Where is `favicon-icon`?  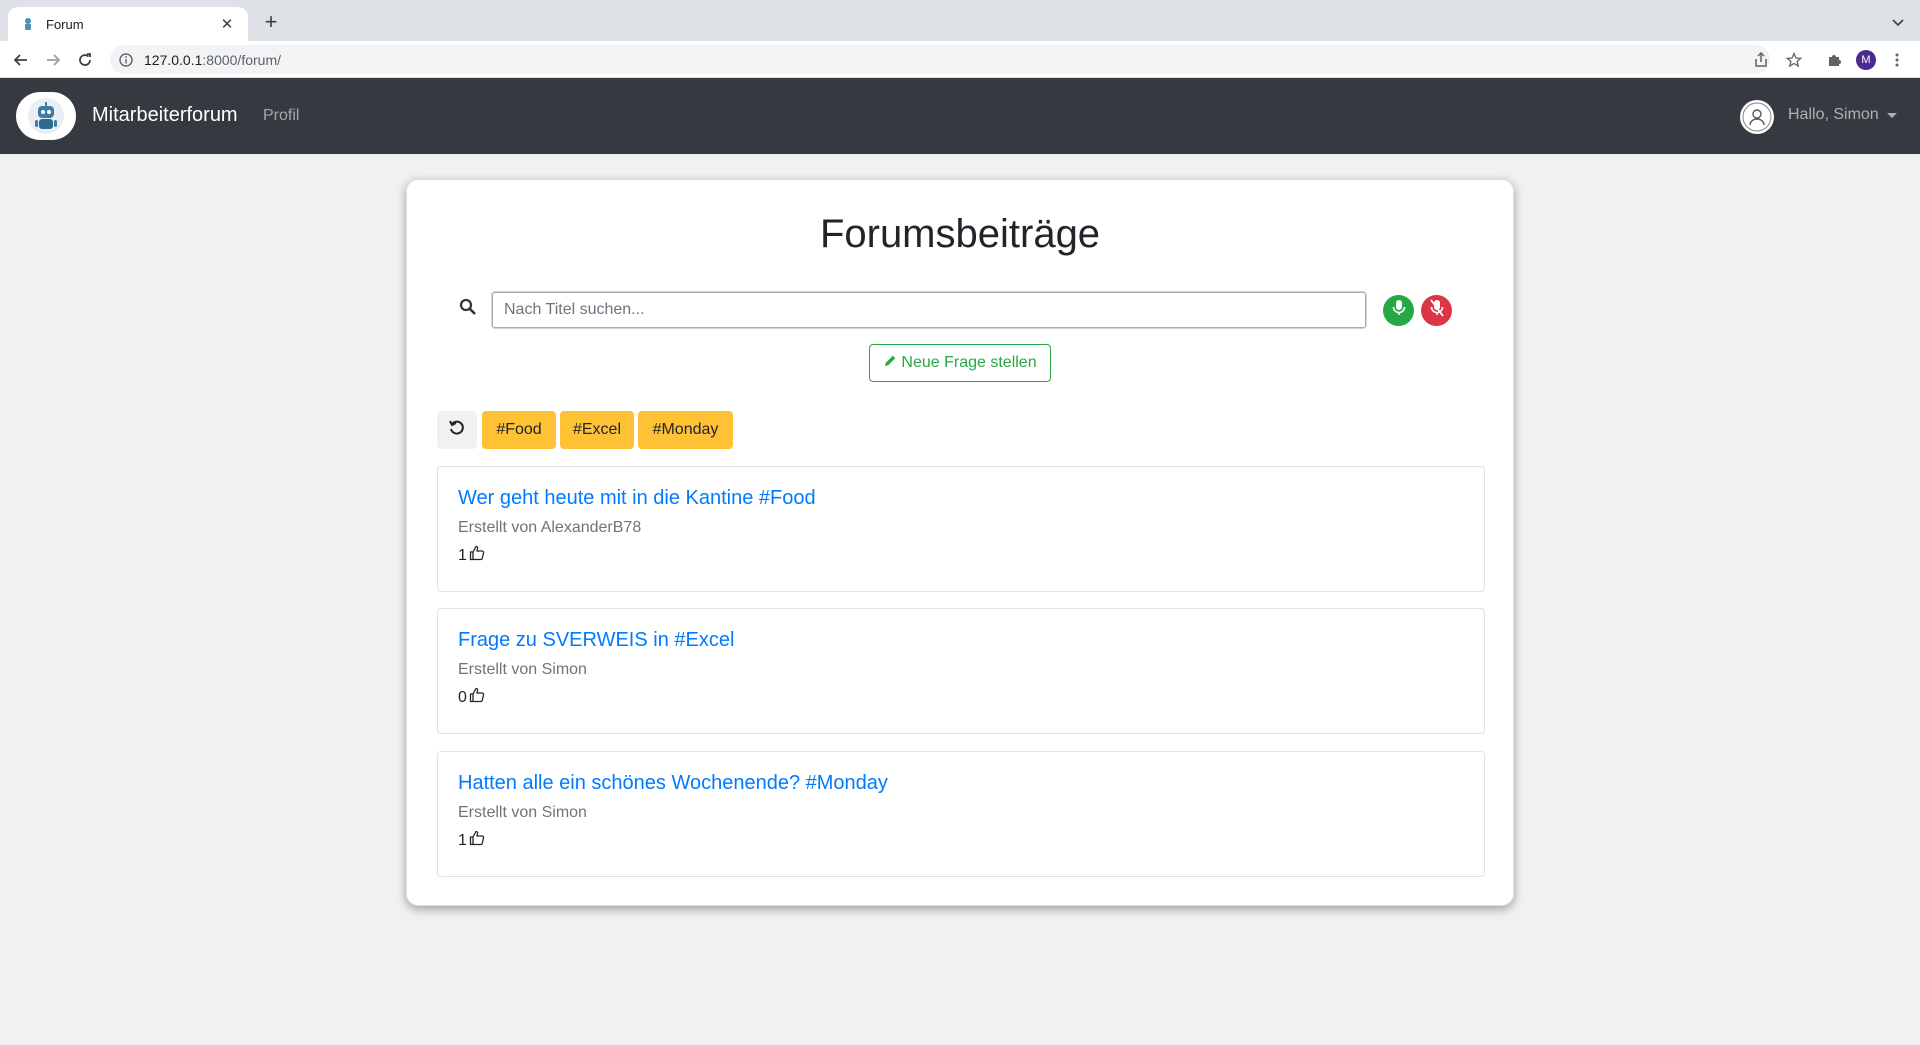
favicon-icon is located at coordinates (28, 24).